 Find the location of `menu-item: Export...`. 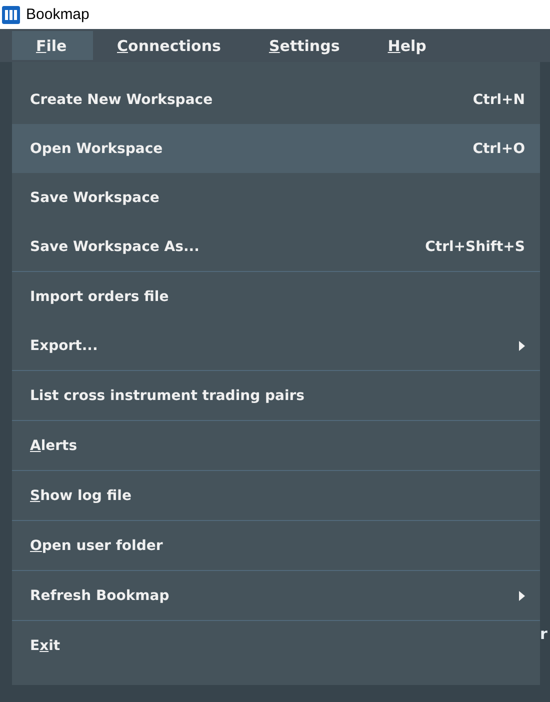

menu-item: Export... is located at coordinates (276, 345).